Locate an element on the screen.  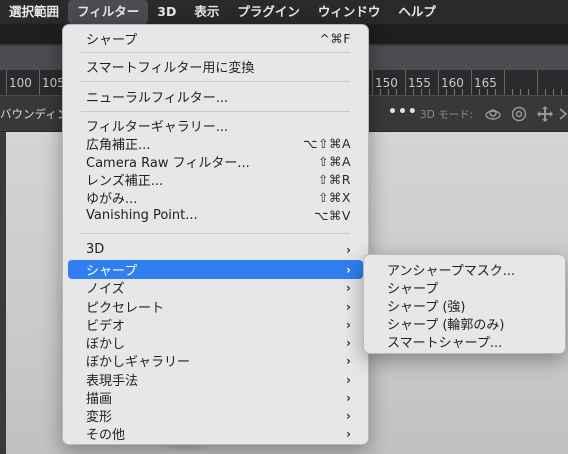
menu-view: 表示 is located at coordinates (206, 12).